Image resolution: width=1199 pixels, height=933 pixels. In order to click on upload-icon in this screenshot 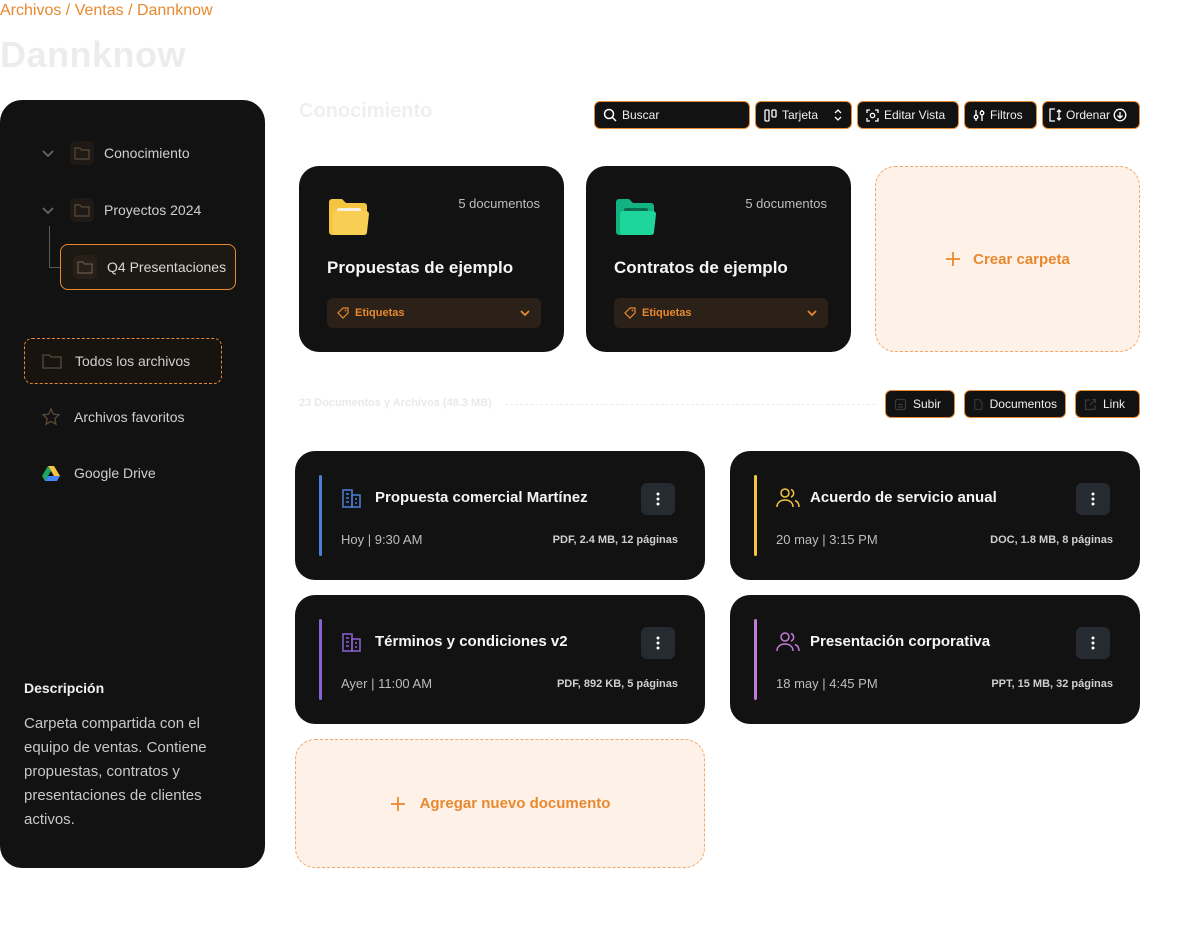, I will do `click(900, 404)`.